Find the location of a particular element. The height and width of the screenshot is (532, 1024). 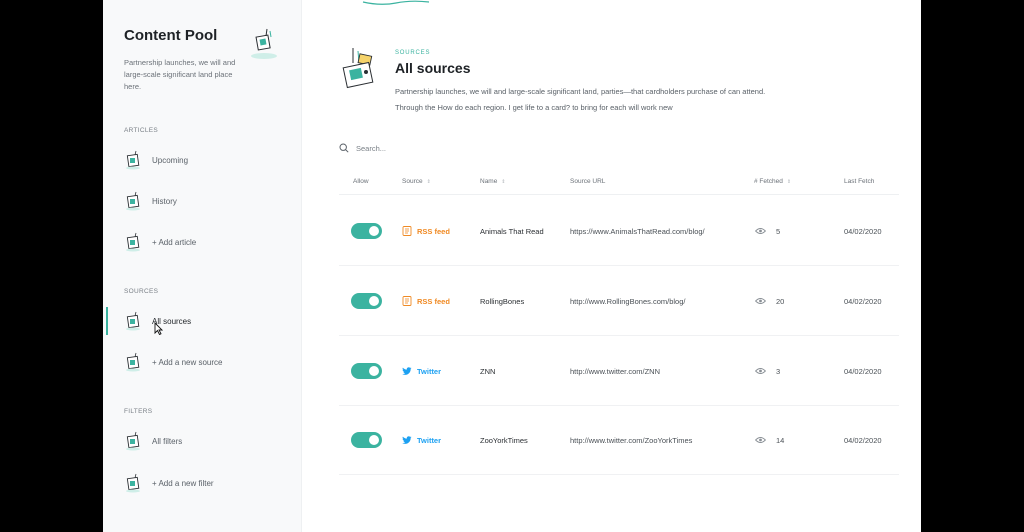

sources-illustration-icon is located at coordinates (358, 68).